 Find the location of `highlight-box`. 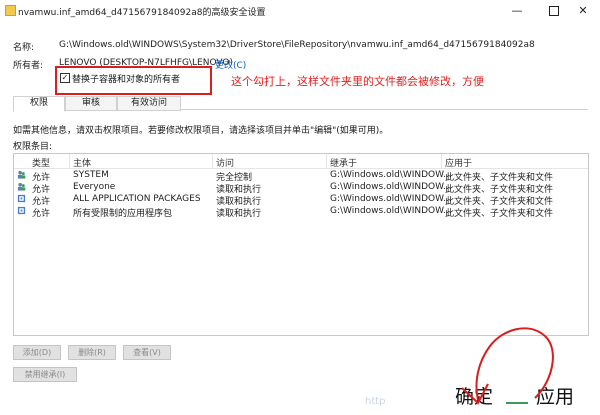

highlight-box is located at coordinates (133, 80).